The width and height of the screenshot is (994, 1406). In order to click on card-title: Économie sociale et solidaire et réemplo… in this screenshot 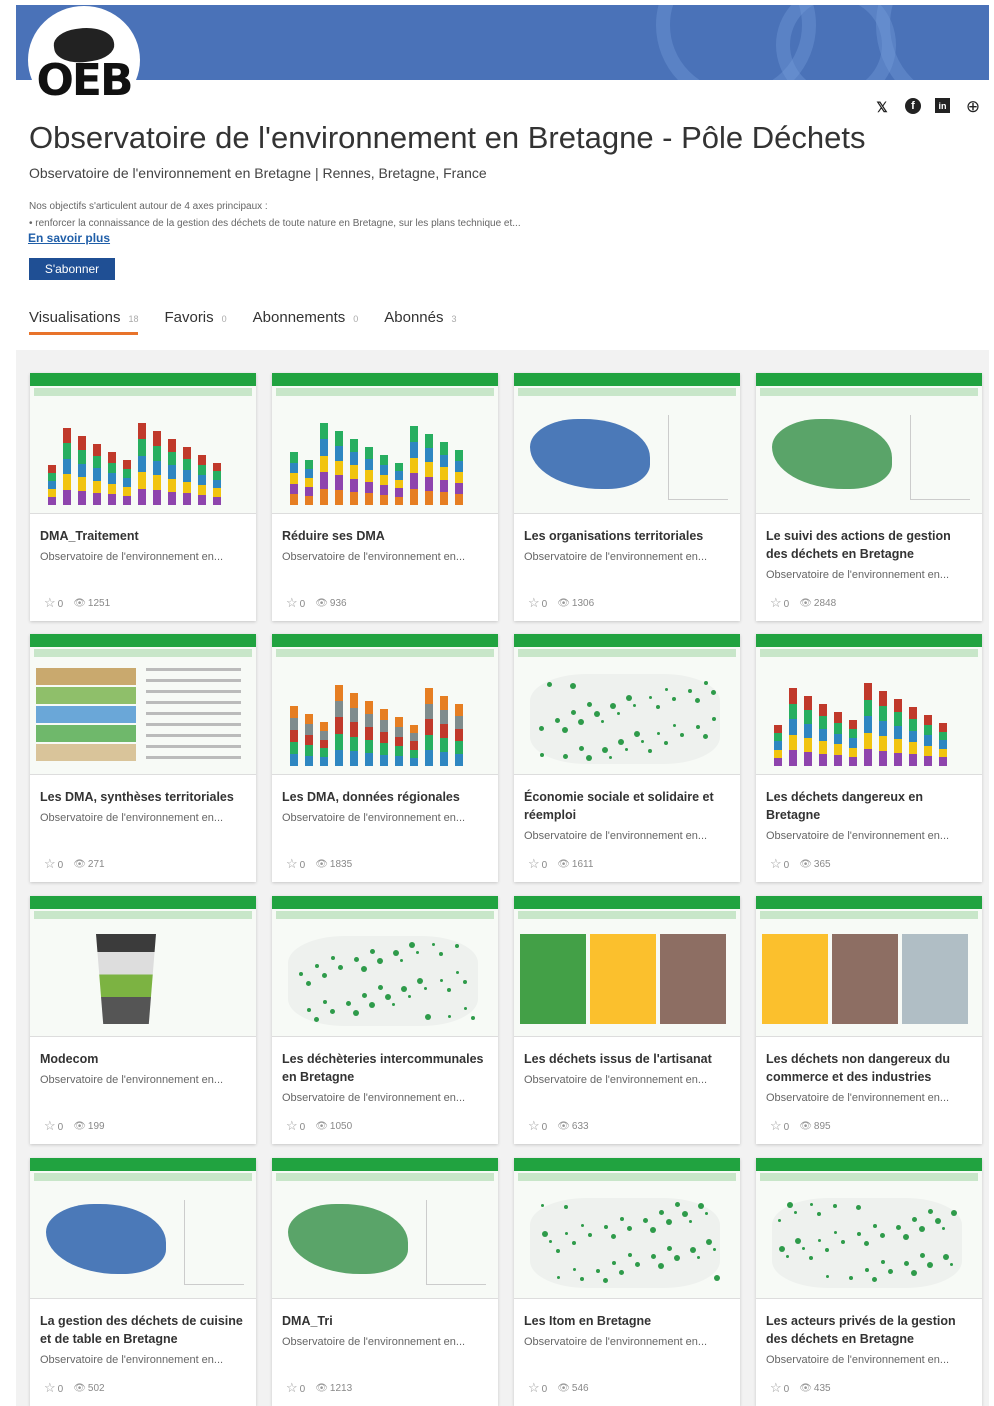, I will do `click(628, 806)`.